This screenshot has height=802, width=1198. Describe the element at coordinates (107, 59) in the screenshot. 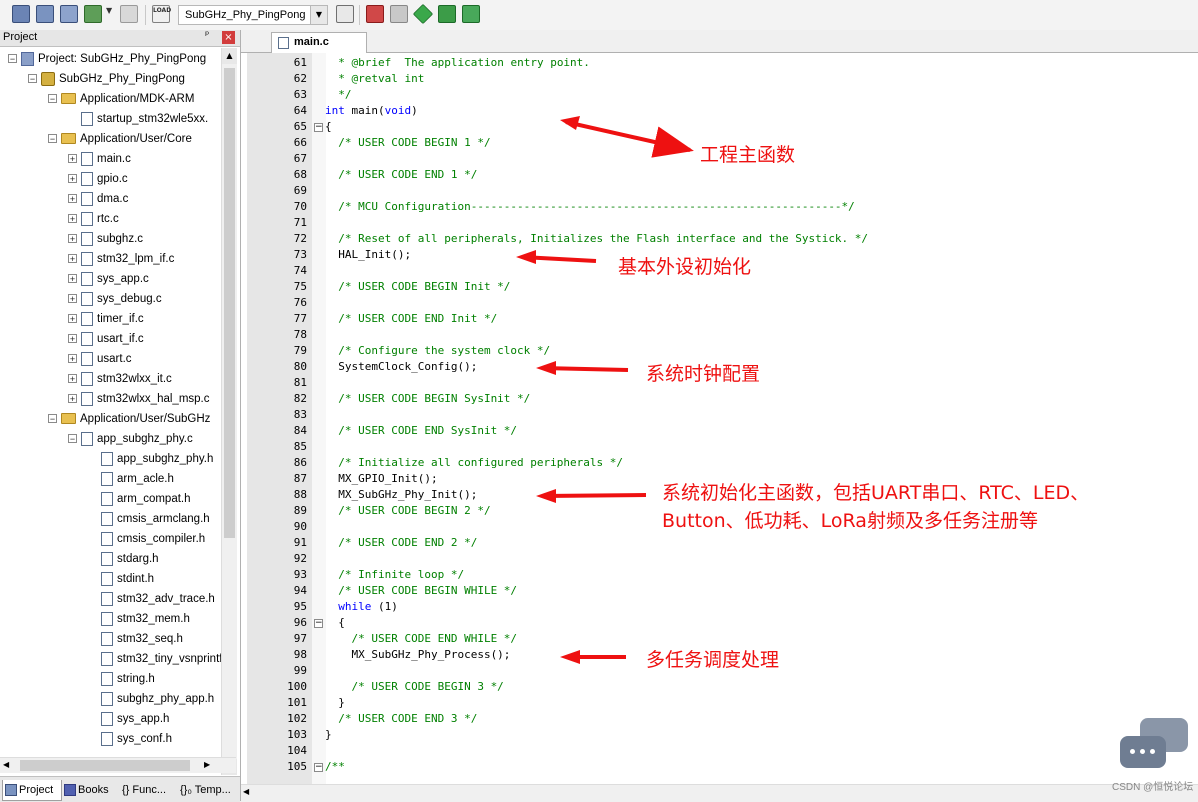

I see `tree-item: − Project: SubGHz_Phy_PingPong` at that location.